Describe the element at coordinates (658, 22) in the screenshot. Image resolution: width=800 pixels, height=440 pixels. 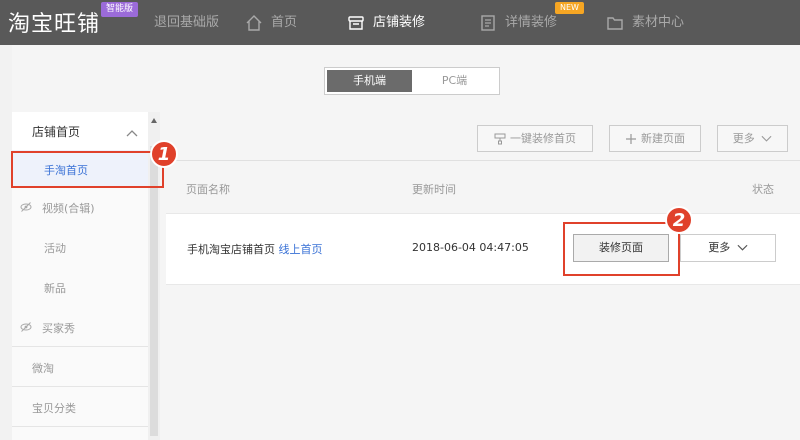
I see `nav-label: 素材中心` at that location.